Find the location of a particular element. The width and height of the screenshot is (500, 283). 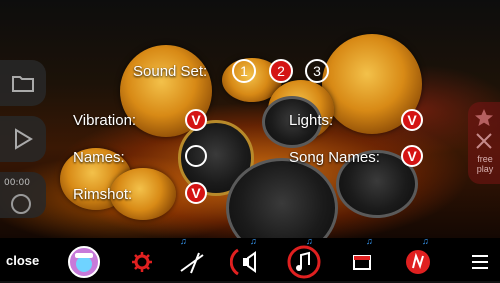

menu-icon is located at coordinates (480, 261).